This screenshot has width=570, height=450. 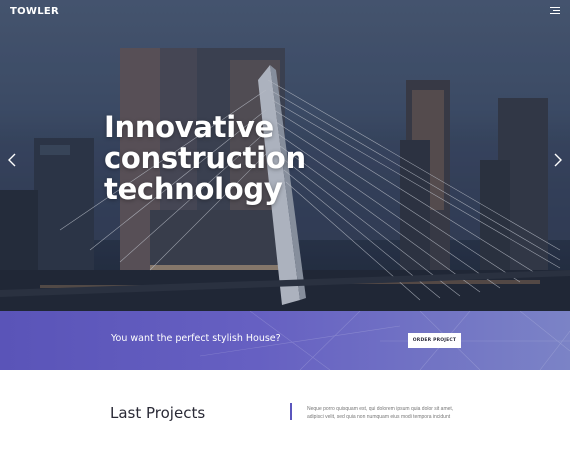 What do you see at coordinates (34, 11) in the screenshot?
I see `logo: TOWLER` at bounding box center [34, 11].